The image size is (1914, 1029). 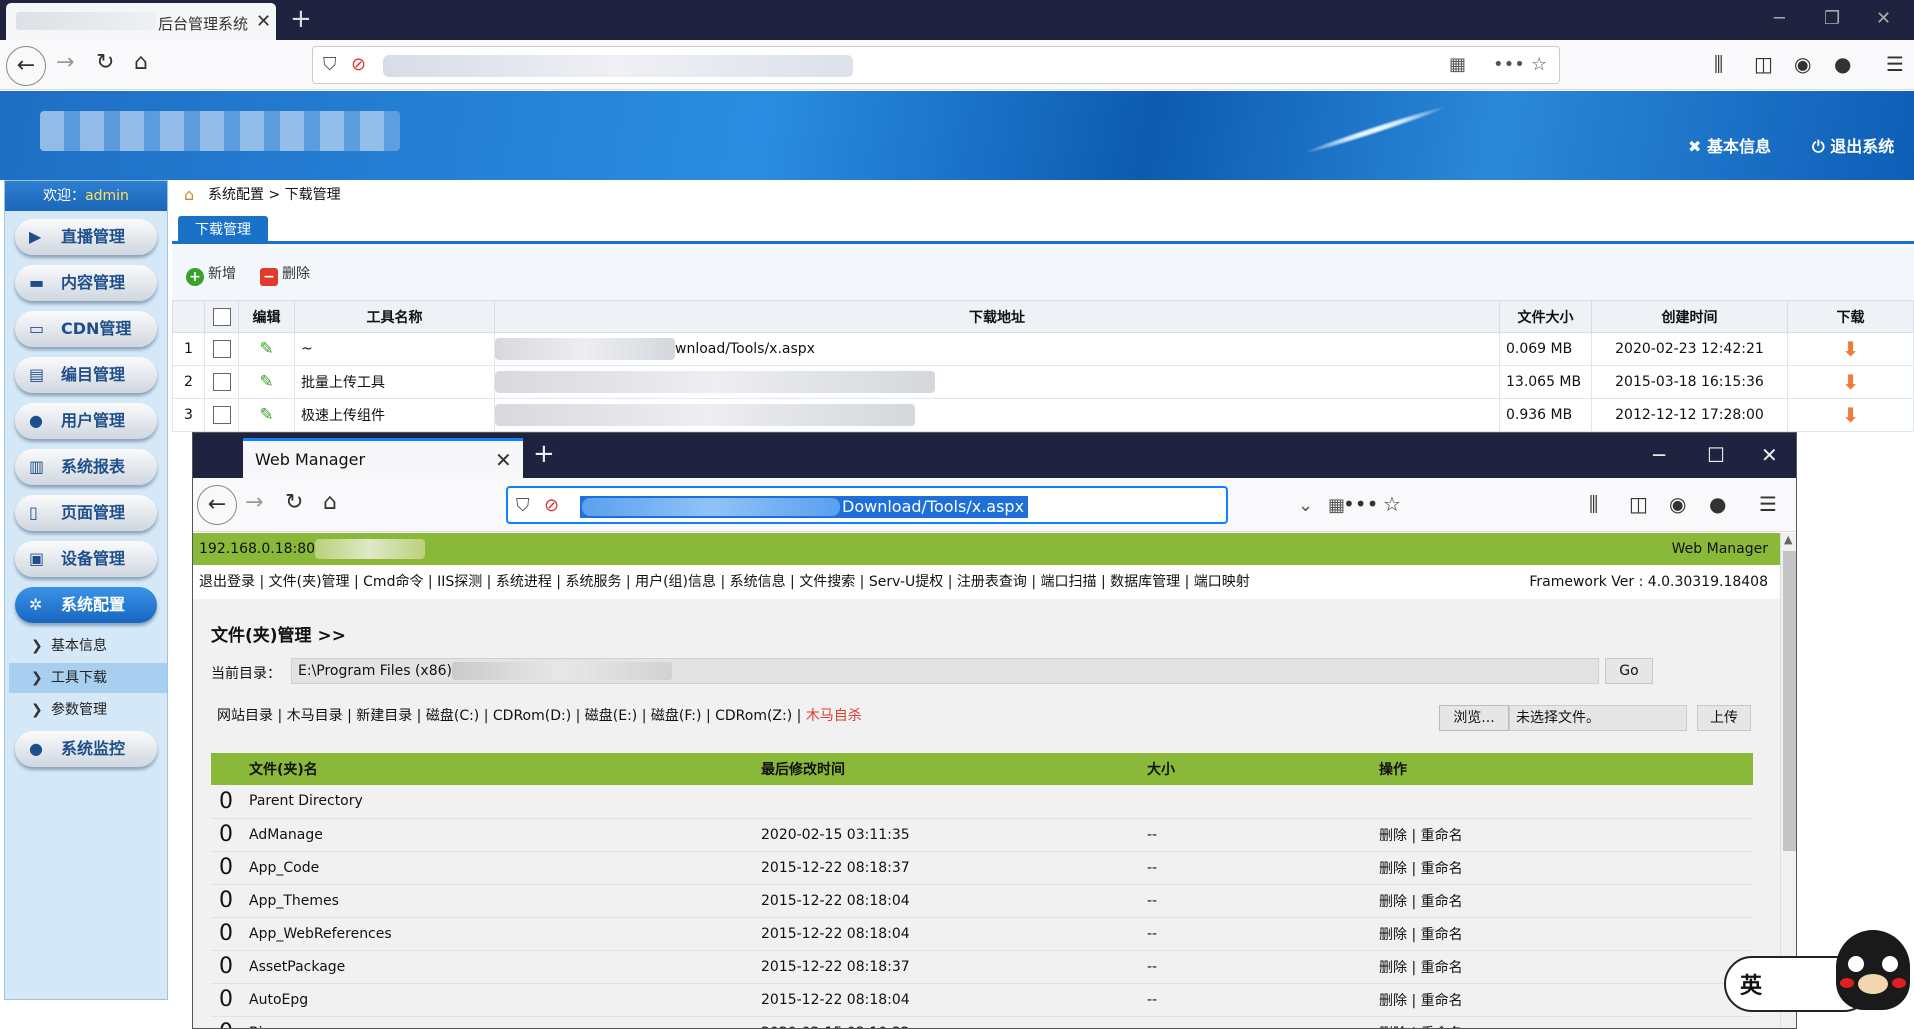 What do you see at coordinates (1729, 145) in the screenshot?
I see `basic-info-link: ✖ 基本信息` at bounding box center [1729, 145].